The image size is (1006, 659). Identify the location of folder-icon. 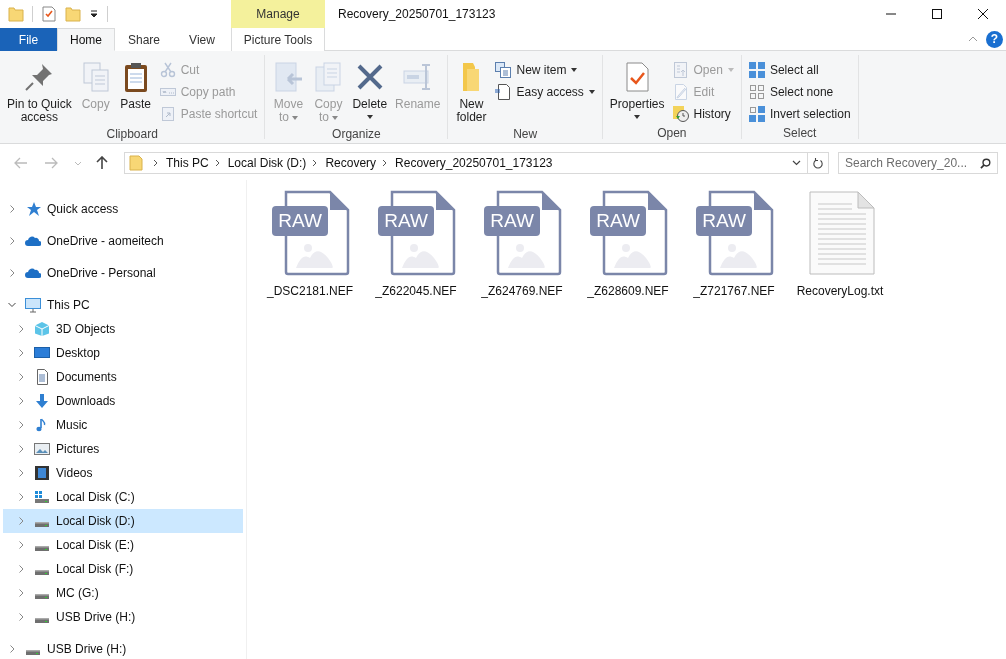
(136, 163).